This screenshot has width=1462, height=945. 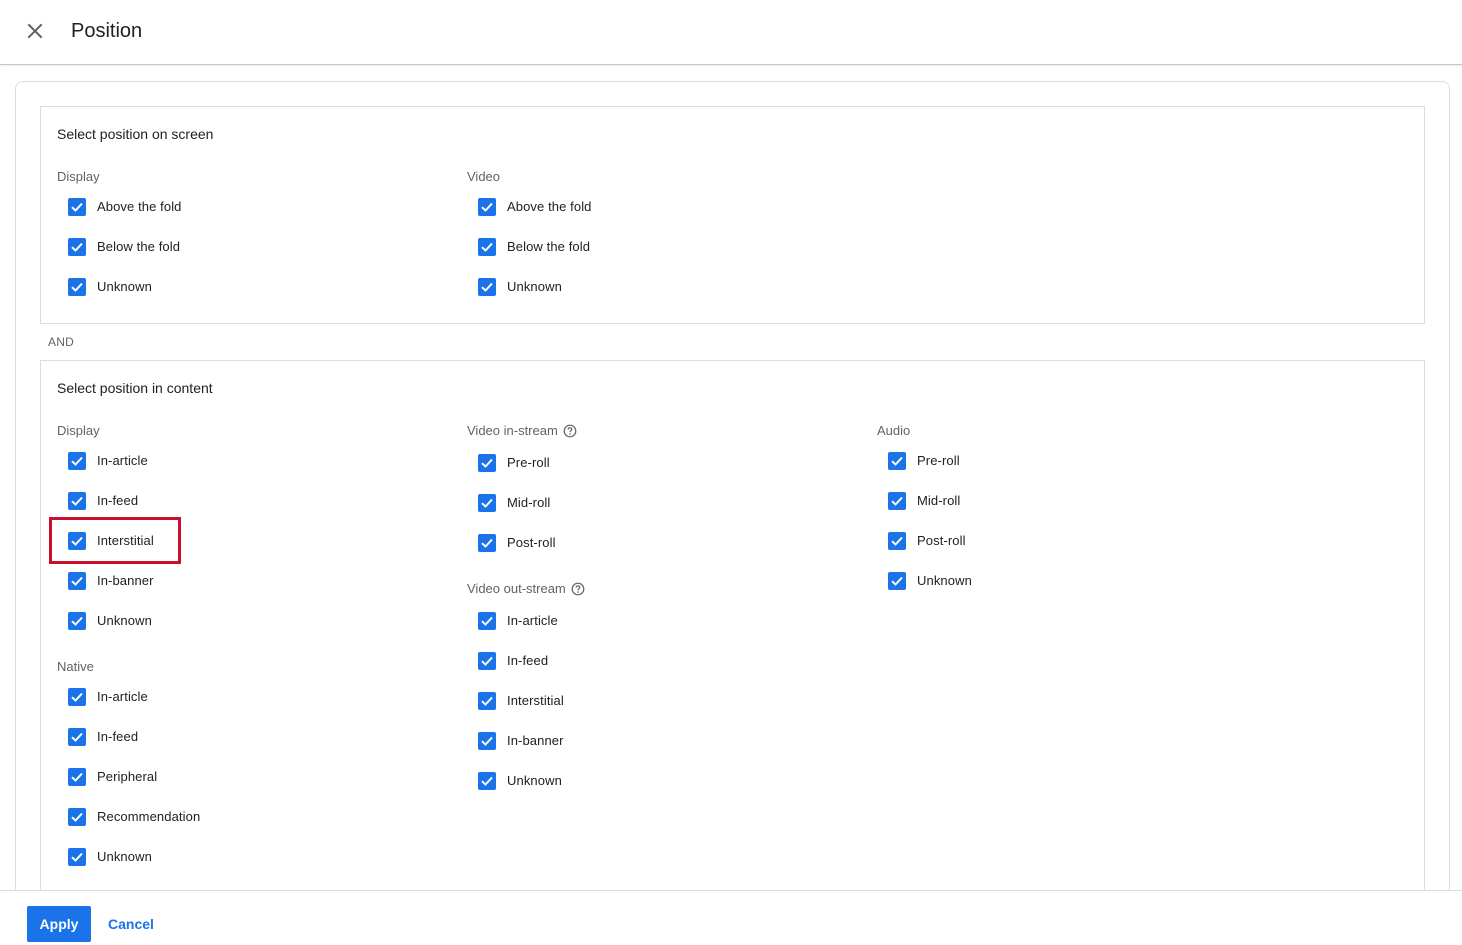 I want to click on close-button, so click(x=35, y=31).